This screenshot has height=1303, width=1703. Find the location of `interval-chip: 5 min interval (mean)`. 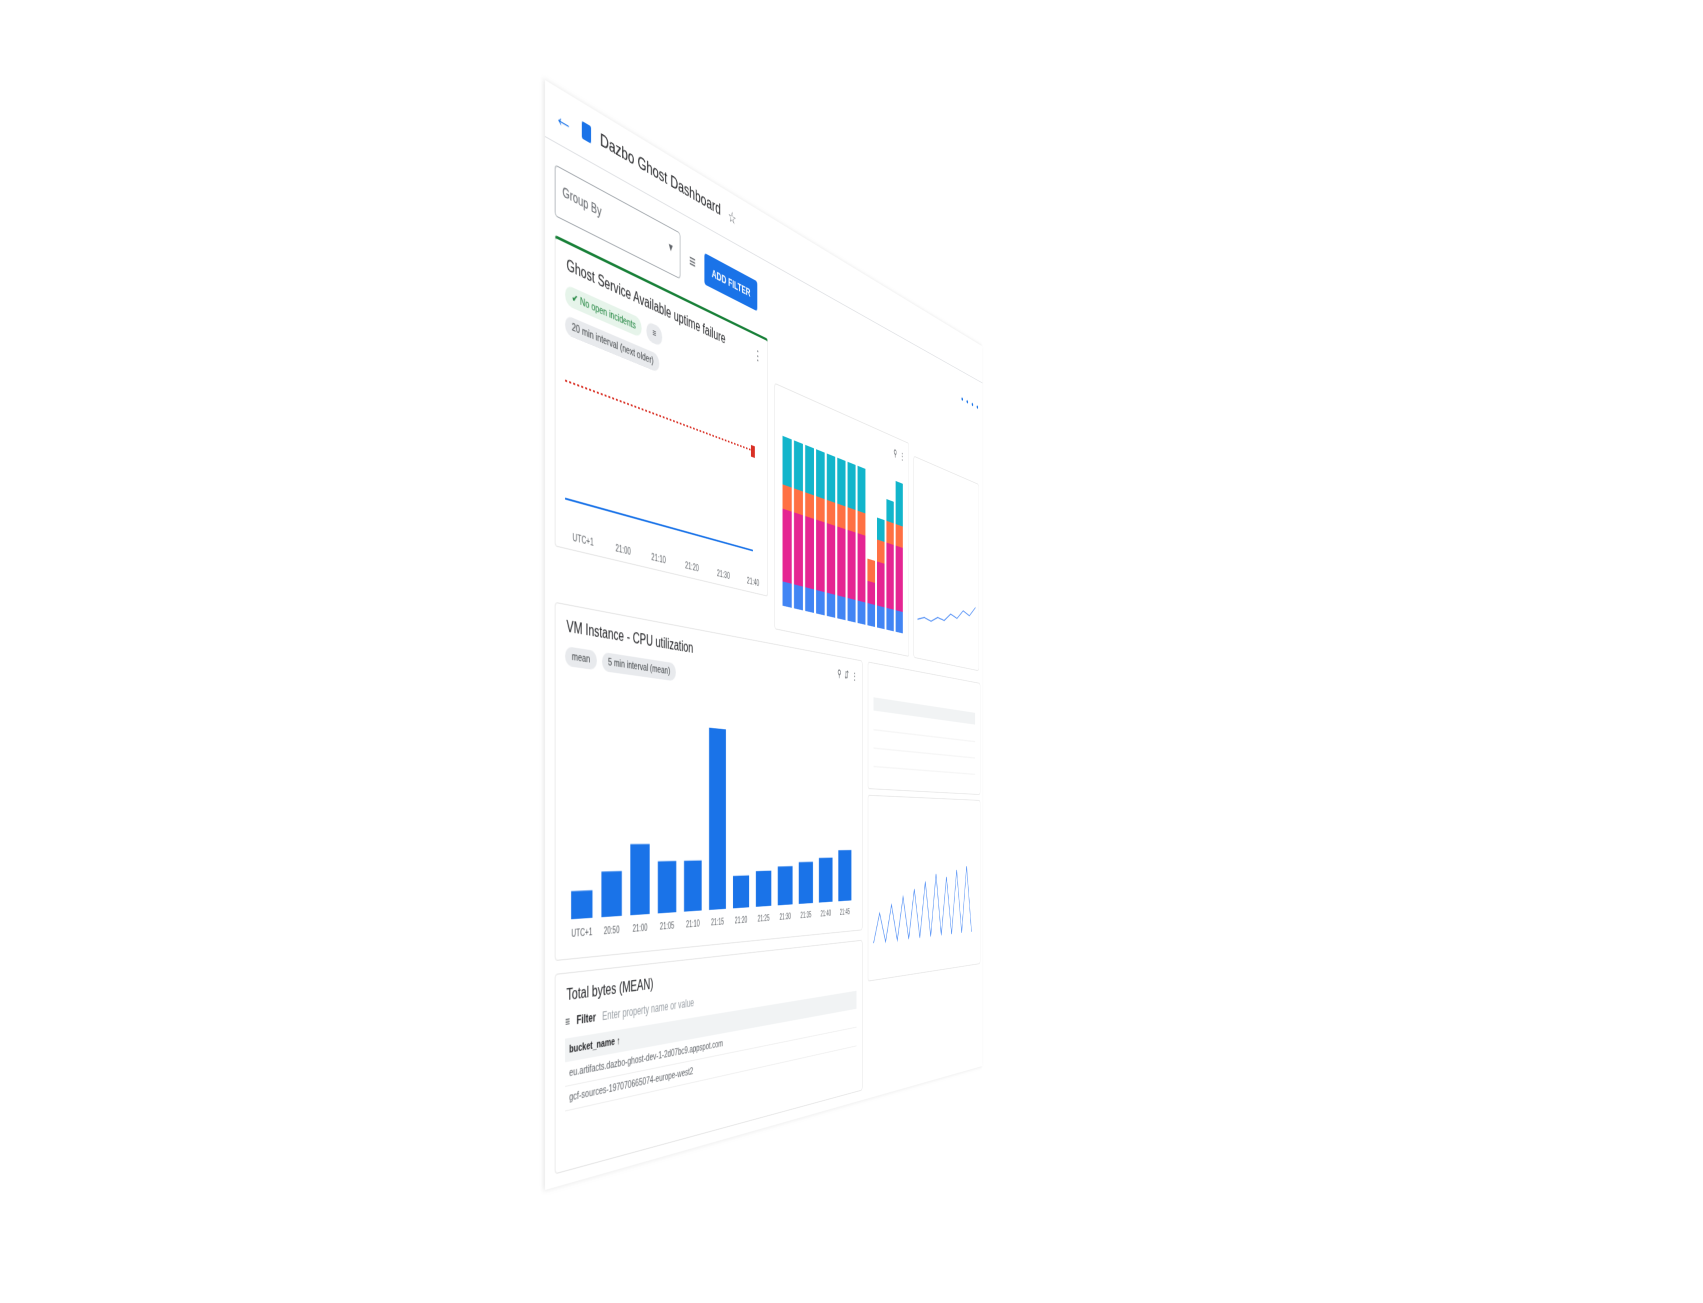

interval-chip: 5 min interval (mean) is located at coordinates (638, 666).